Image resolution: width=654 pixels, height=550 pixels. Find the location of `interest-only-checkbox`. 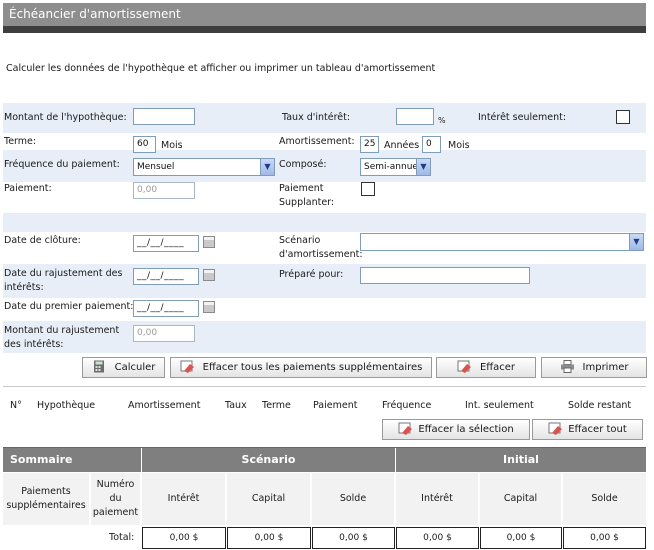

interest-only-checkbox is located at coordinates (623, 117).